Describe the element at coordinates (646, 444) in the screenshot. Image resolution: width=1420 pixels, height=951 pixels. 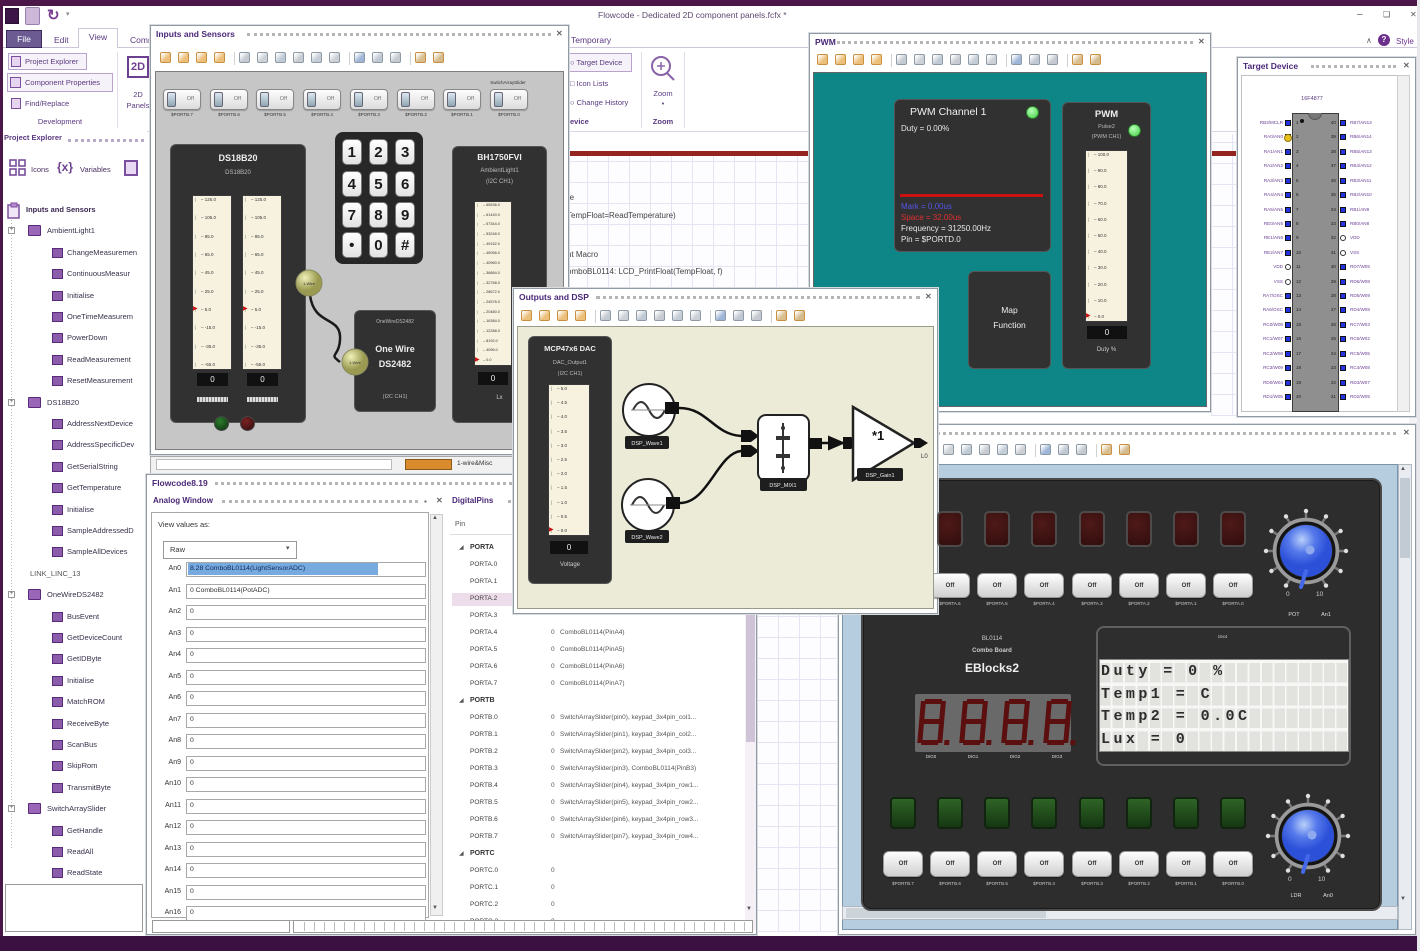
I see `svg-text: DSP_Wave1` at that location.